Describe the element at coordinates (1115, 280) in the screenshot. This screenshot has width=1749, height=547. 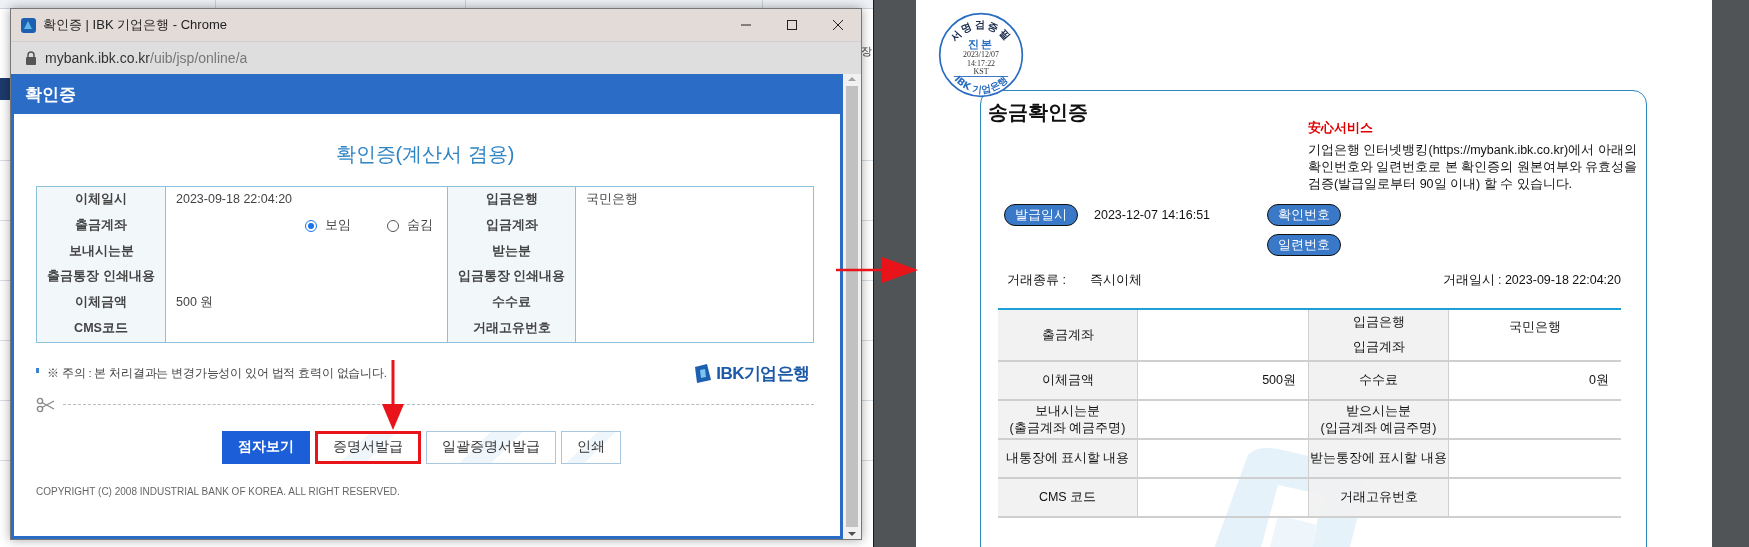
I see `type-value: 즉시이체` at that location.